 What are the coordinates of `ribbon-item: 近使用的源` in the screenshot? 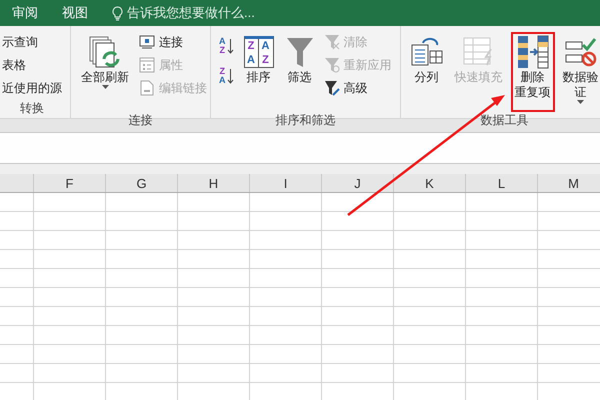 It's located at (32, 88).